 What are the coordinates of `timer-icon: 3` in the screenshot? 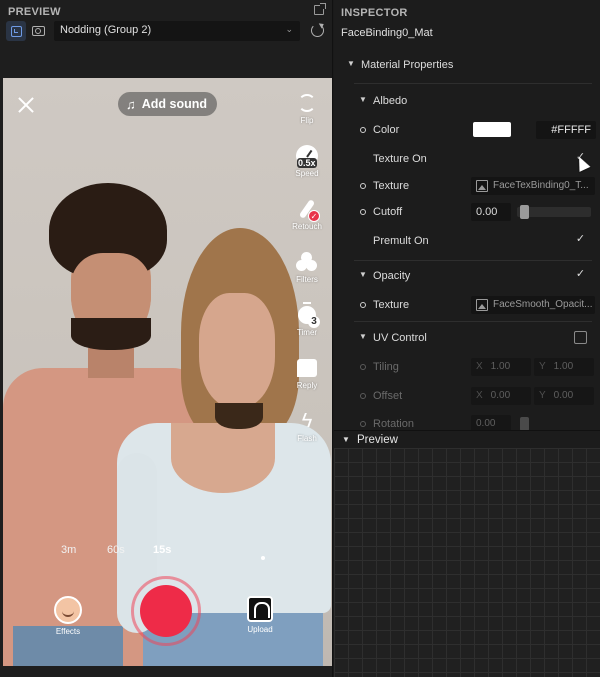 It's located at (309, 315).